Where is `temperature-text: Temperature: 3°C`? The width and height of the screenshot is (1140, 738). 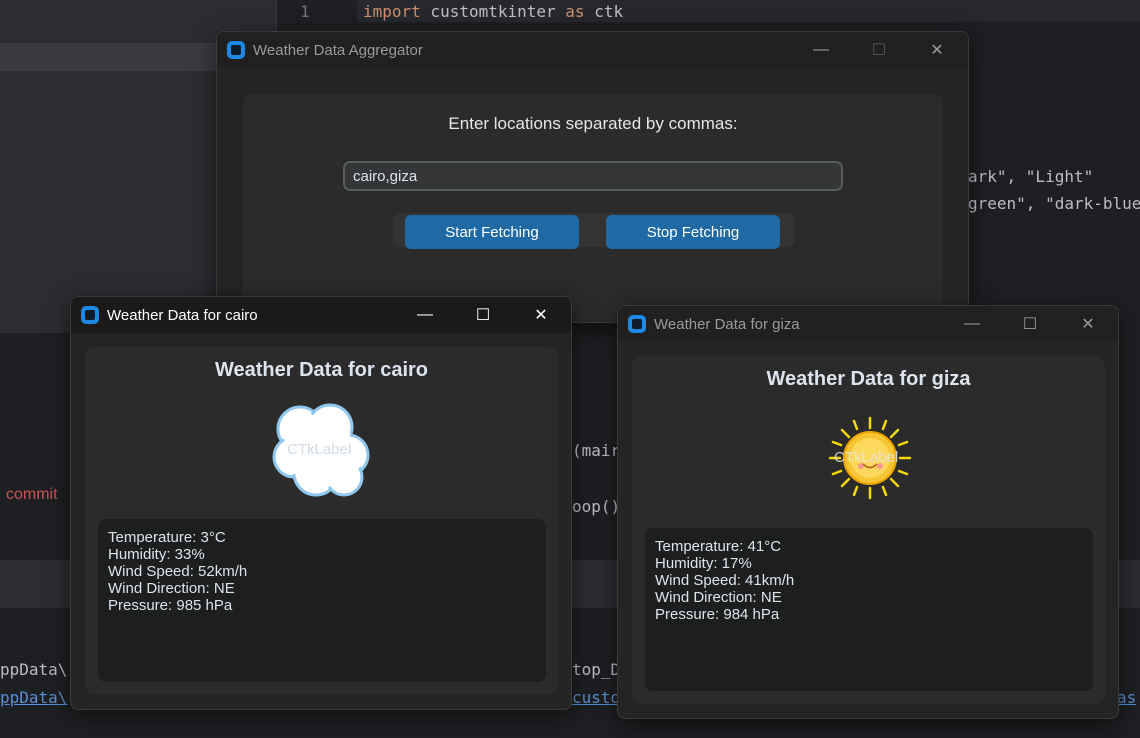 temperature-text: Temperature: 3°C is located at coordinates (167, 537).